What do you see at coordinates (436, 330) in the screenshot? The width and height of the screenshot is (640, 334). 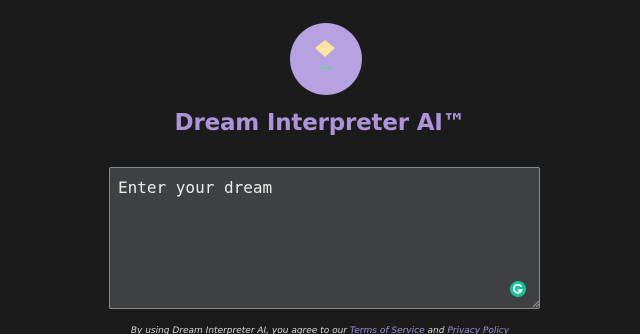 I see `terms-notice-conjunction: and` at bounding box center [436, 330].